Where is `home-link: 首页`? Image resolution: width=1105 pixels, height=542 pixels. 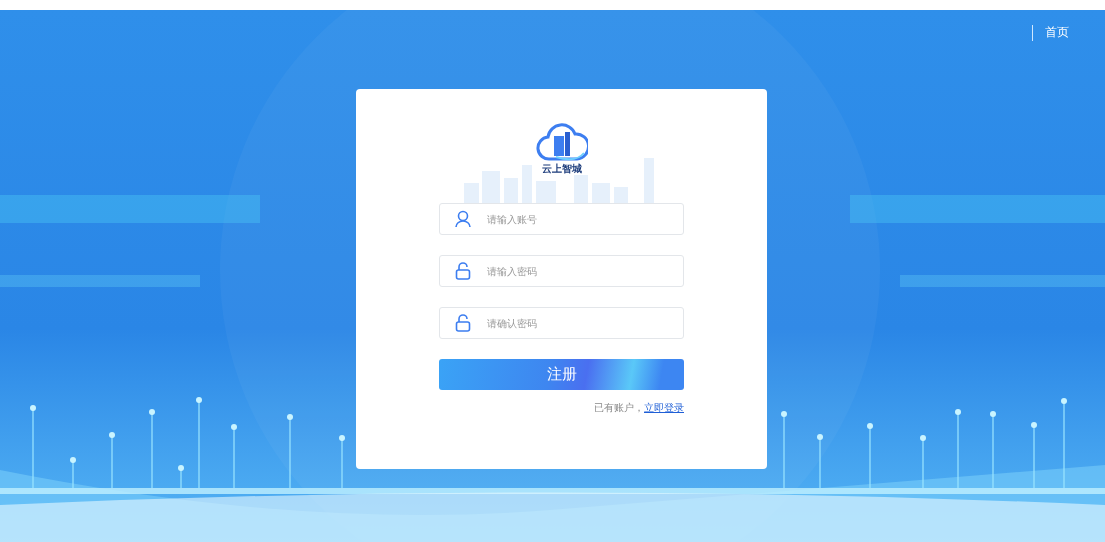
home-link: 首页 is located at coordinates (1057, 32).